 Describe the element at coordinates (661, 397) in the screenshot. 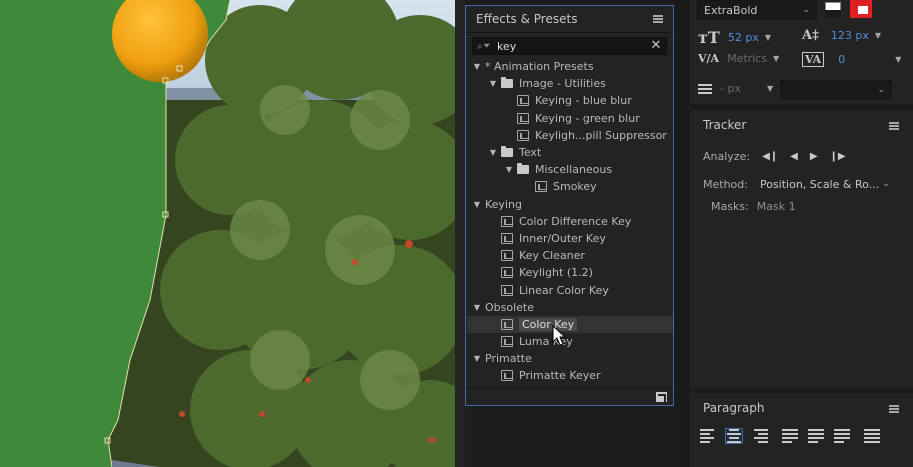

I see `new-folder-icon` at that location.